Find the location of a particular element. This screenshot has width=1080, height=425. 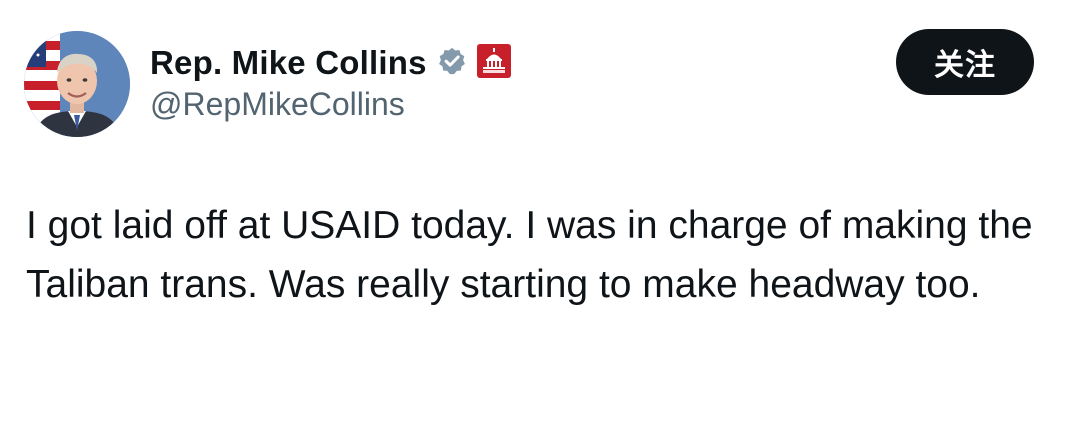

author-display-name: Rep. Mike Collins is located at coordinates (288, 63).